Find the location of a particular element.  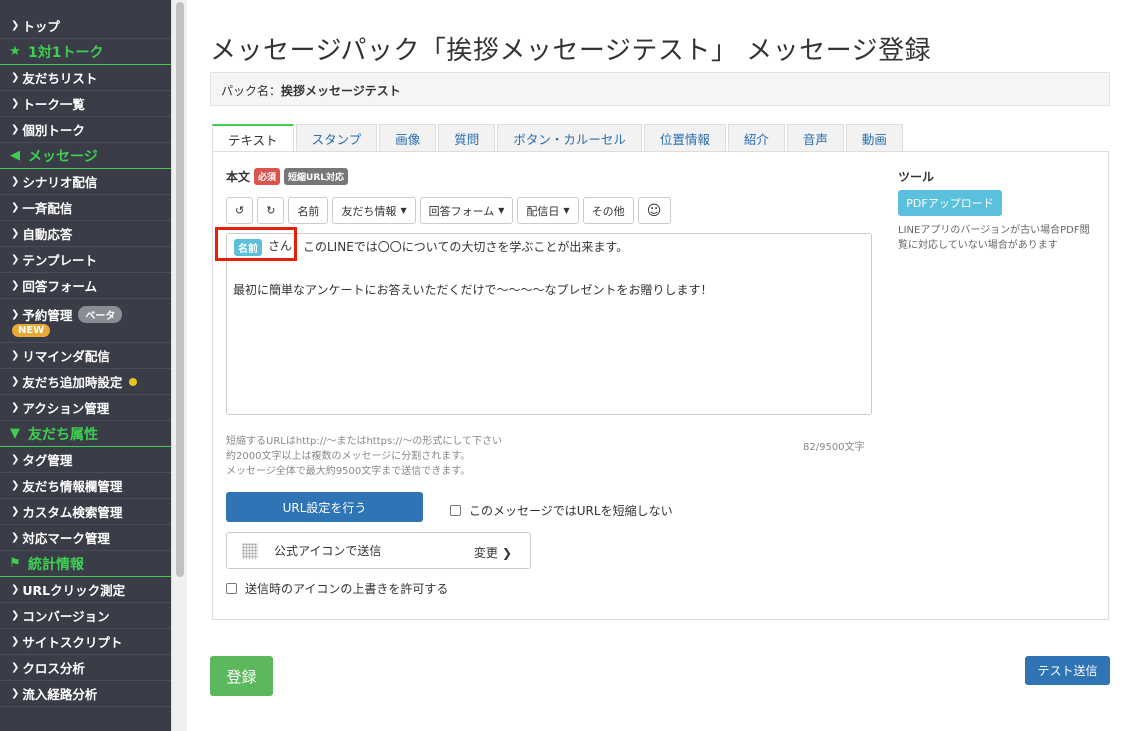

redo-icon: ↻ is located at coordinates (271, 210).